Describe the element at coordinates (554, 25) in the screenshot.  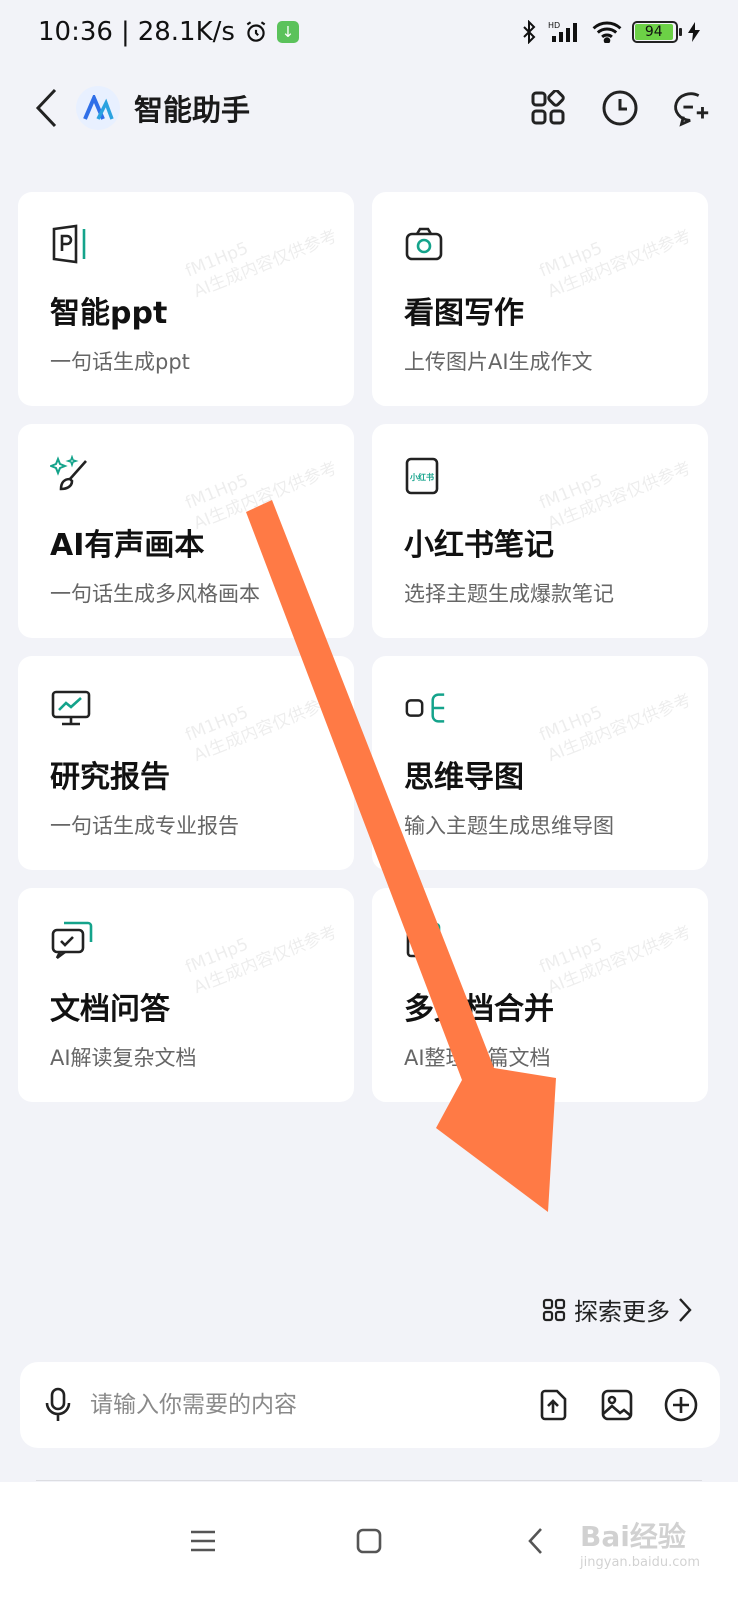
I see `svg-text: HD` at that location.